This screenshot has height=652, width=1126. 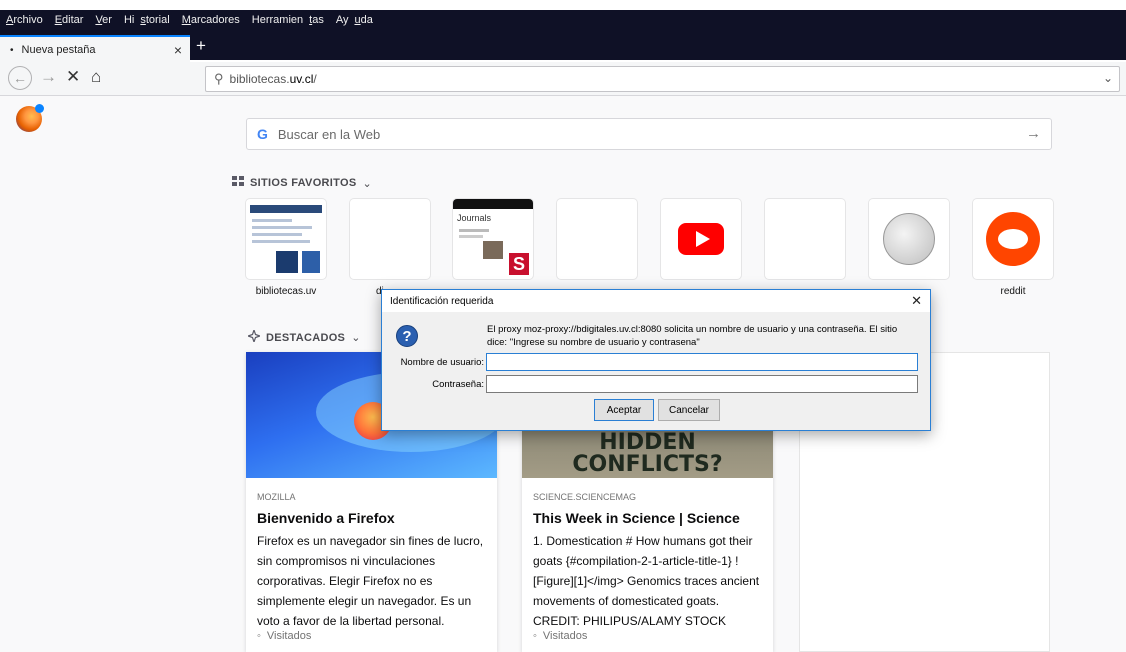 What do you see at coordinates (286, 291) in the screenshot?
I see `top-site-label: bibliotecas.uv` at bounding box center [286, 291].